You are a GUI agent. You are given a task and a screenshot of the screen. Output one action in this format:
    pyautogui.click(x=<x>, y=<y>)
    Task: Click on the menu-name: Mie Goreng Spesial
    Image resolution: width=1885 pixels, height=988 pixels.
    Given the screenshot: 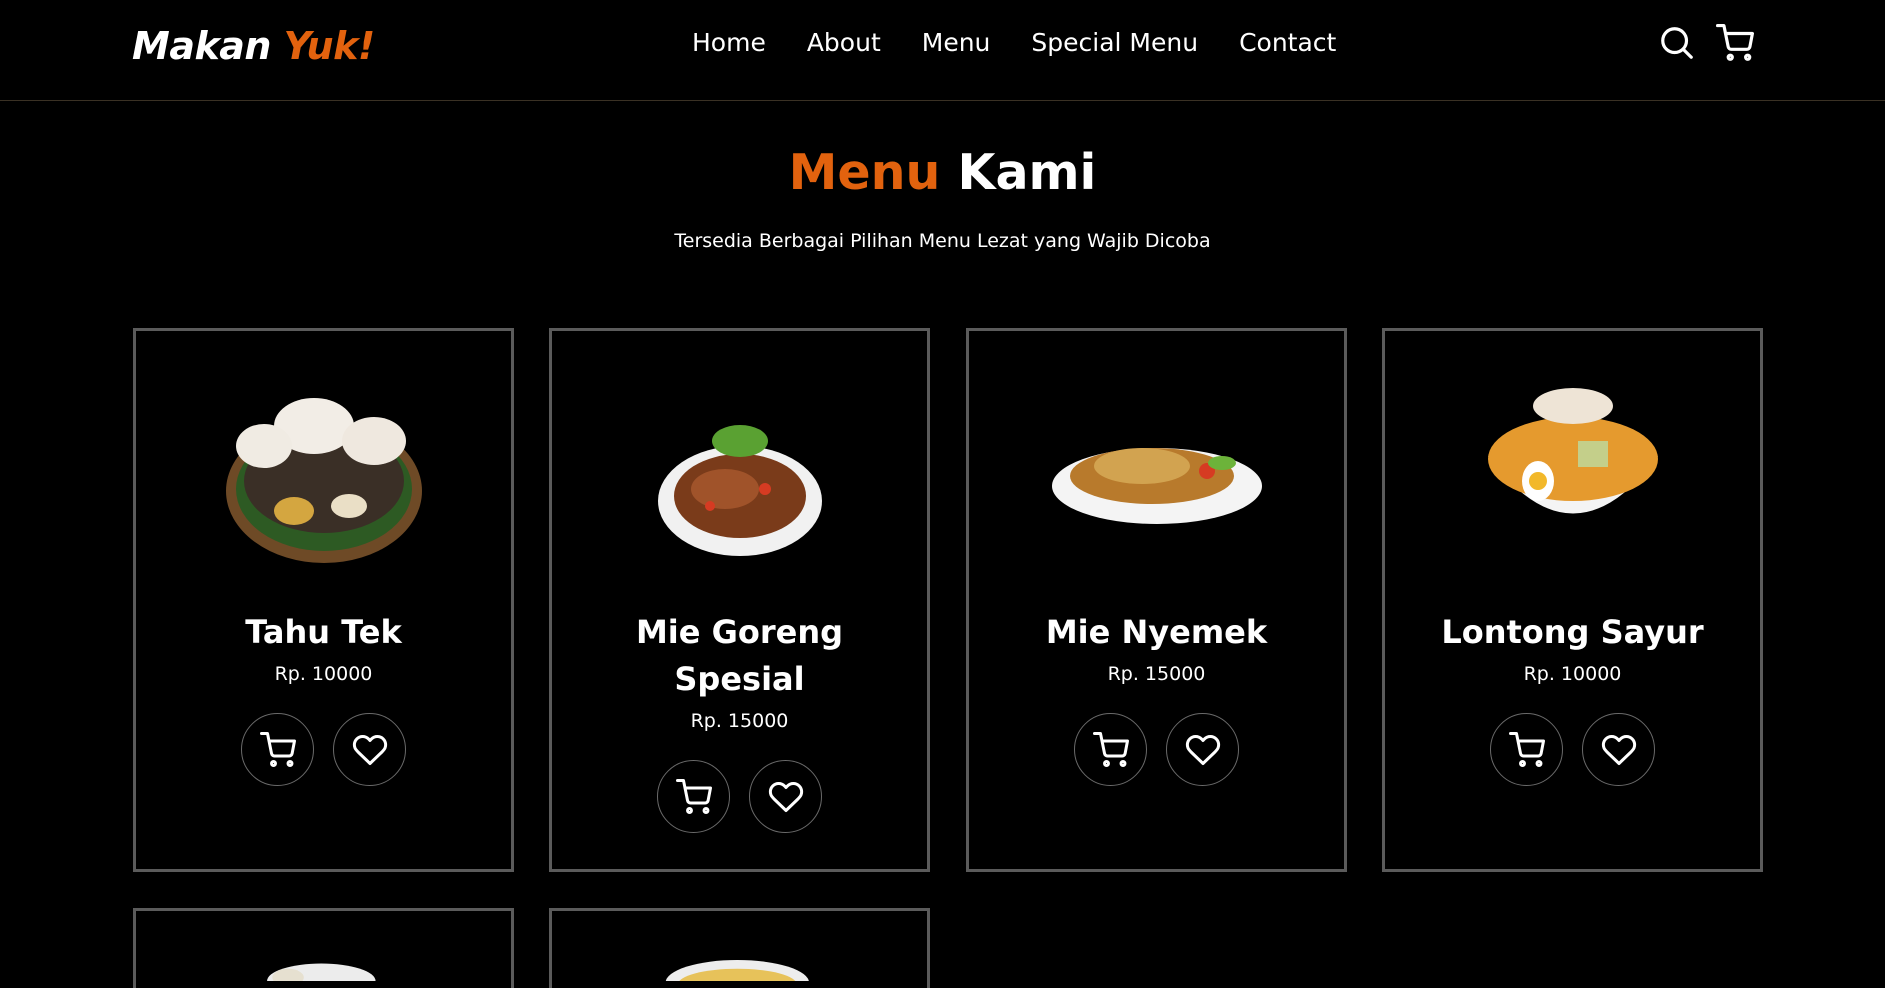 What is the action you would take?
    pyautogui.click(x=739, y=655)
    